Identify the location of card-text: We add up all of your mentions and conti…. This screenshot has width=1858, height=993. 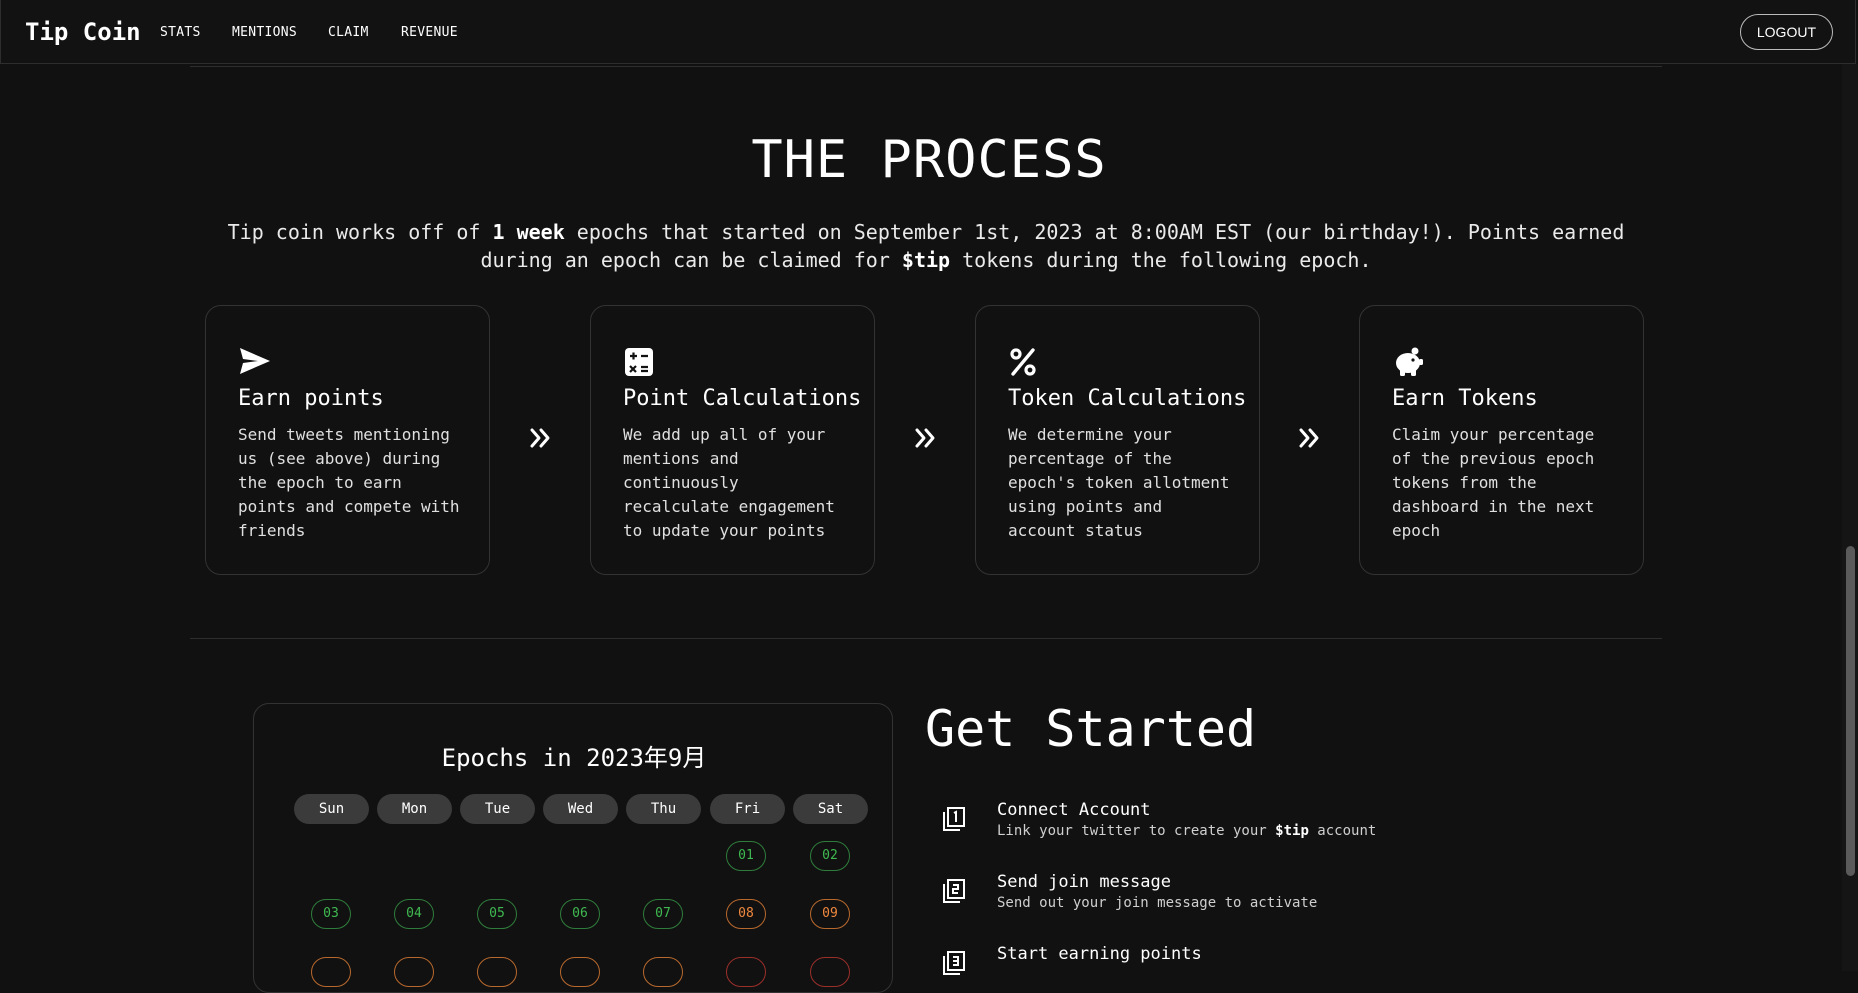
(729, 482).